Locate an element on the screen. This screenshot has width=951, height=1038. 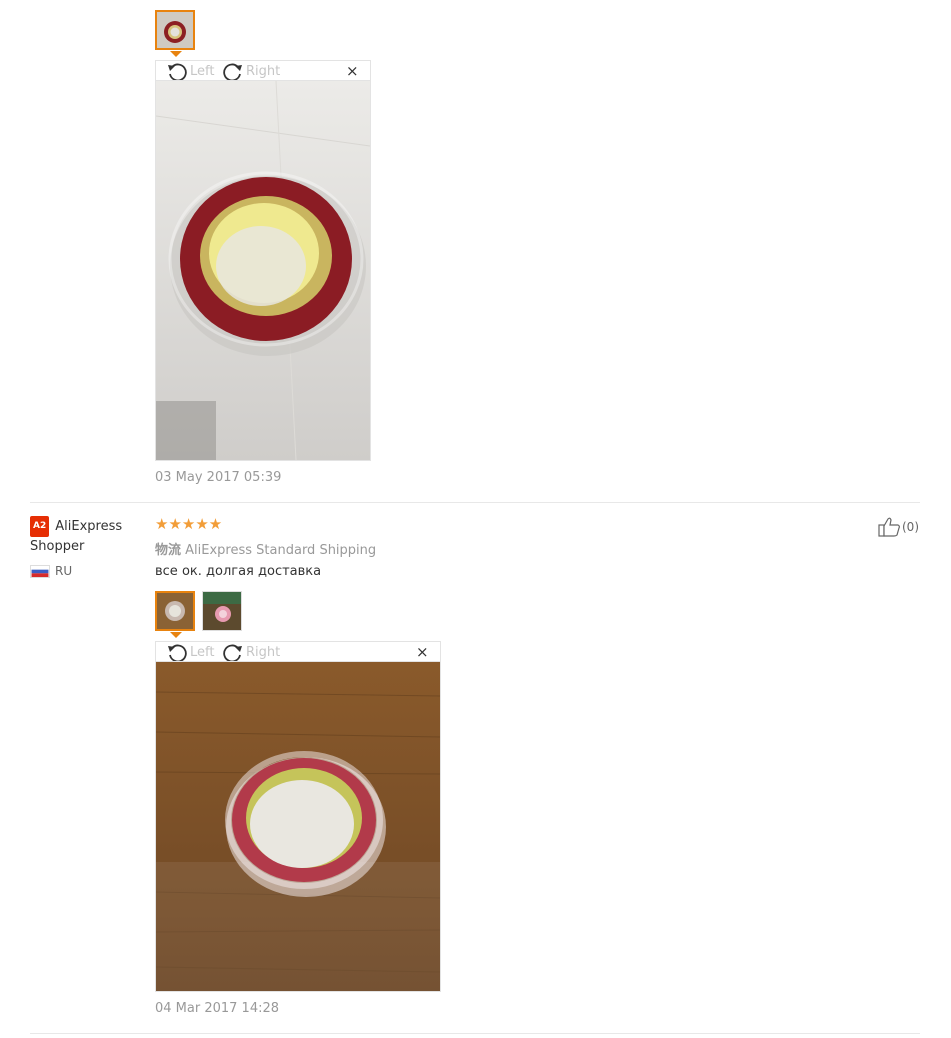
review1-enlarged-photo is located at coordinates (263, 270).